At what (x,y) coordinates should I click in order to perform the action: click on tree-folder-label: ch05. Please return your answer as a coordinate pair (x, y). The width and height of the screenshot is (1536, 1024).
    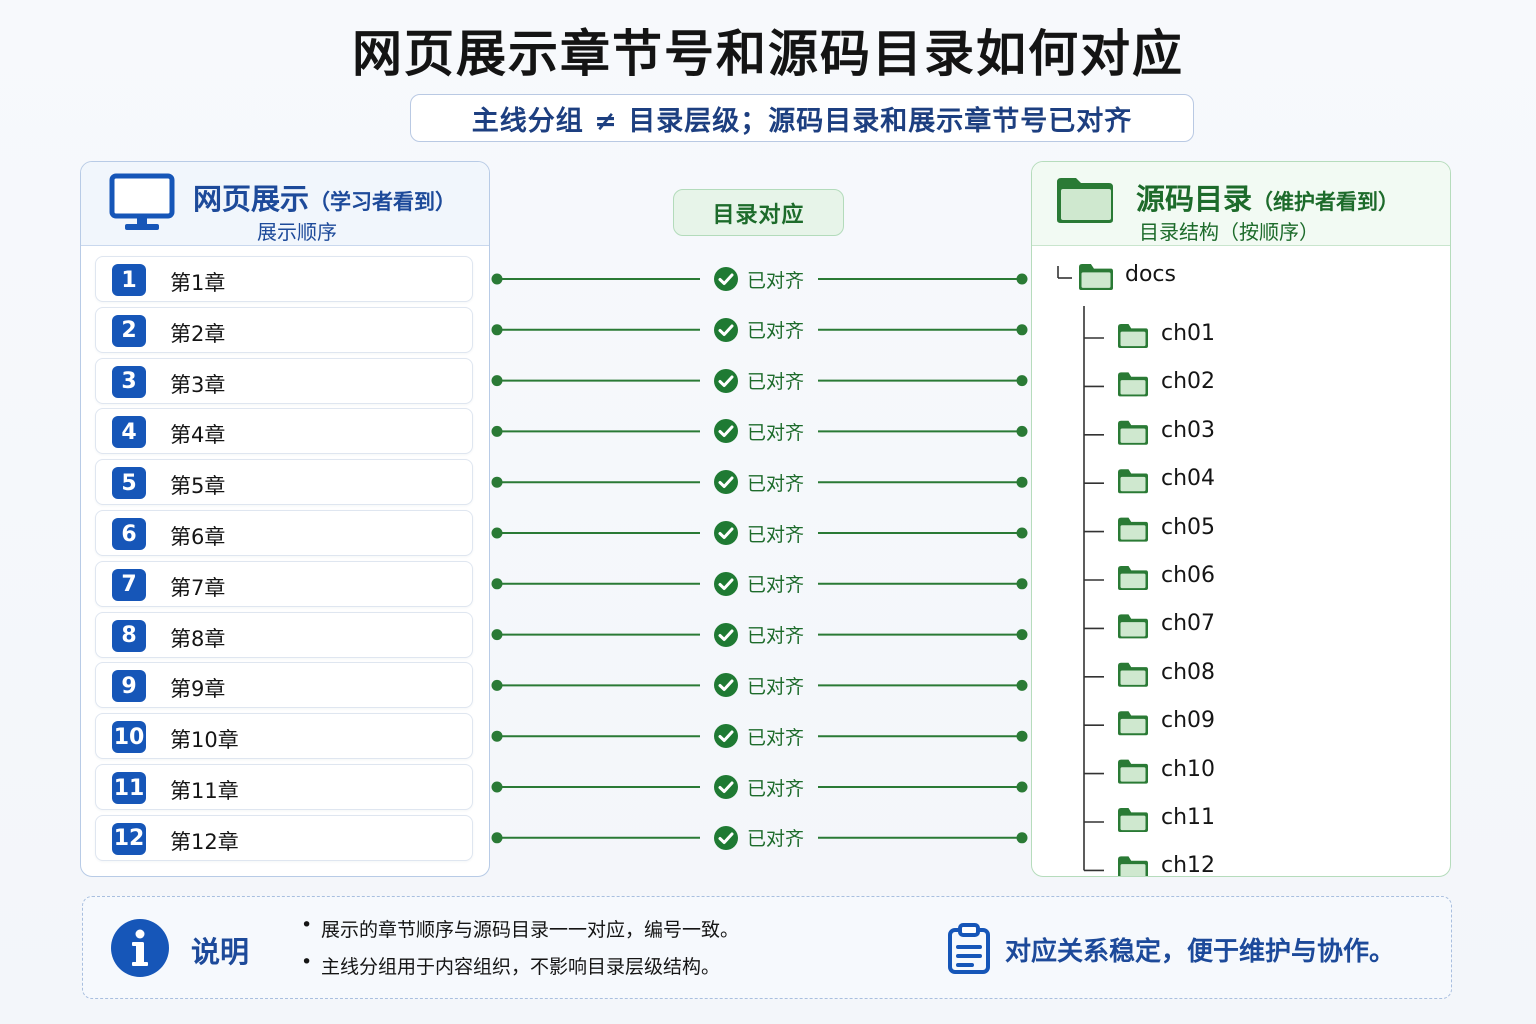
    Looking at the image, I should click on (1188, 527).